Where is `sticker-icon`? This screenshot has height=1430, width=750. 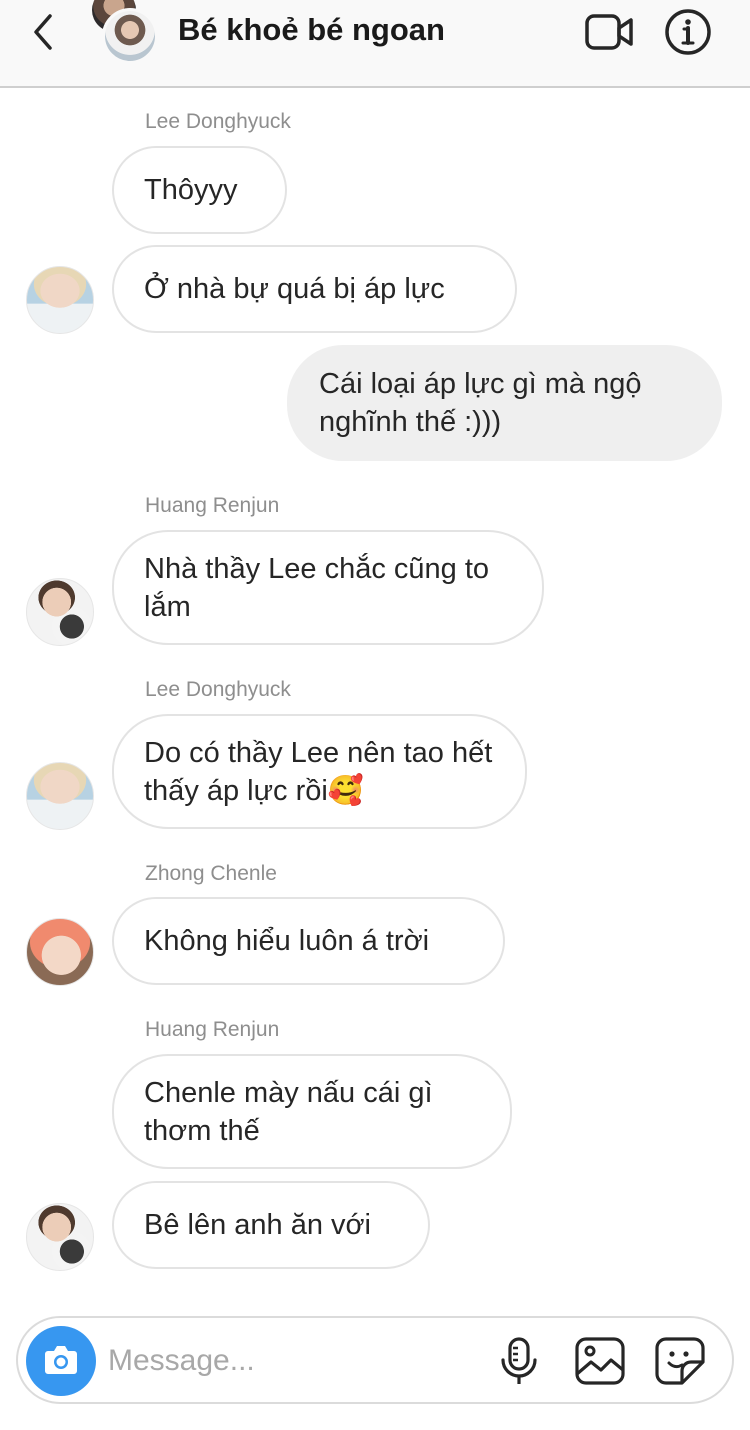
sticker-icon is located at coordinates (680, 1361).